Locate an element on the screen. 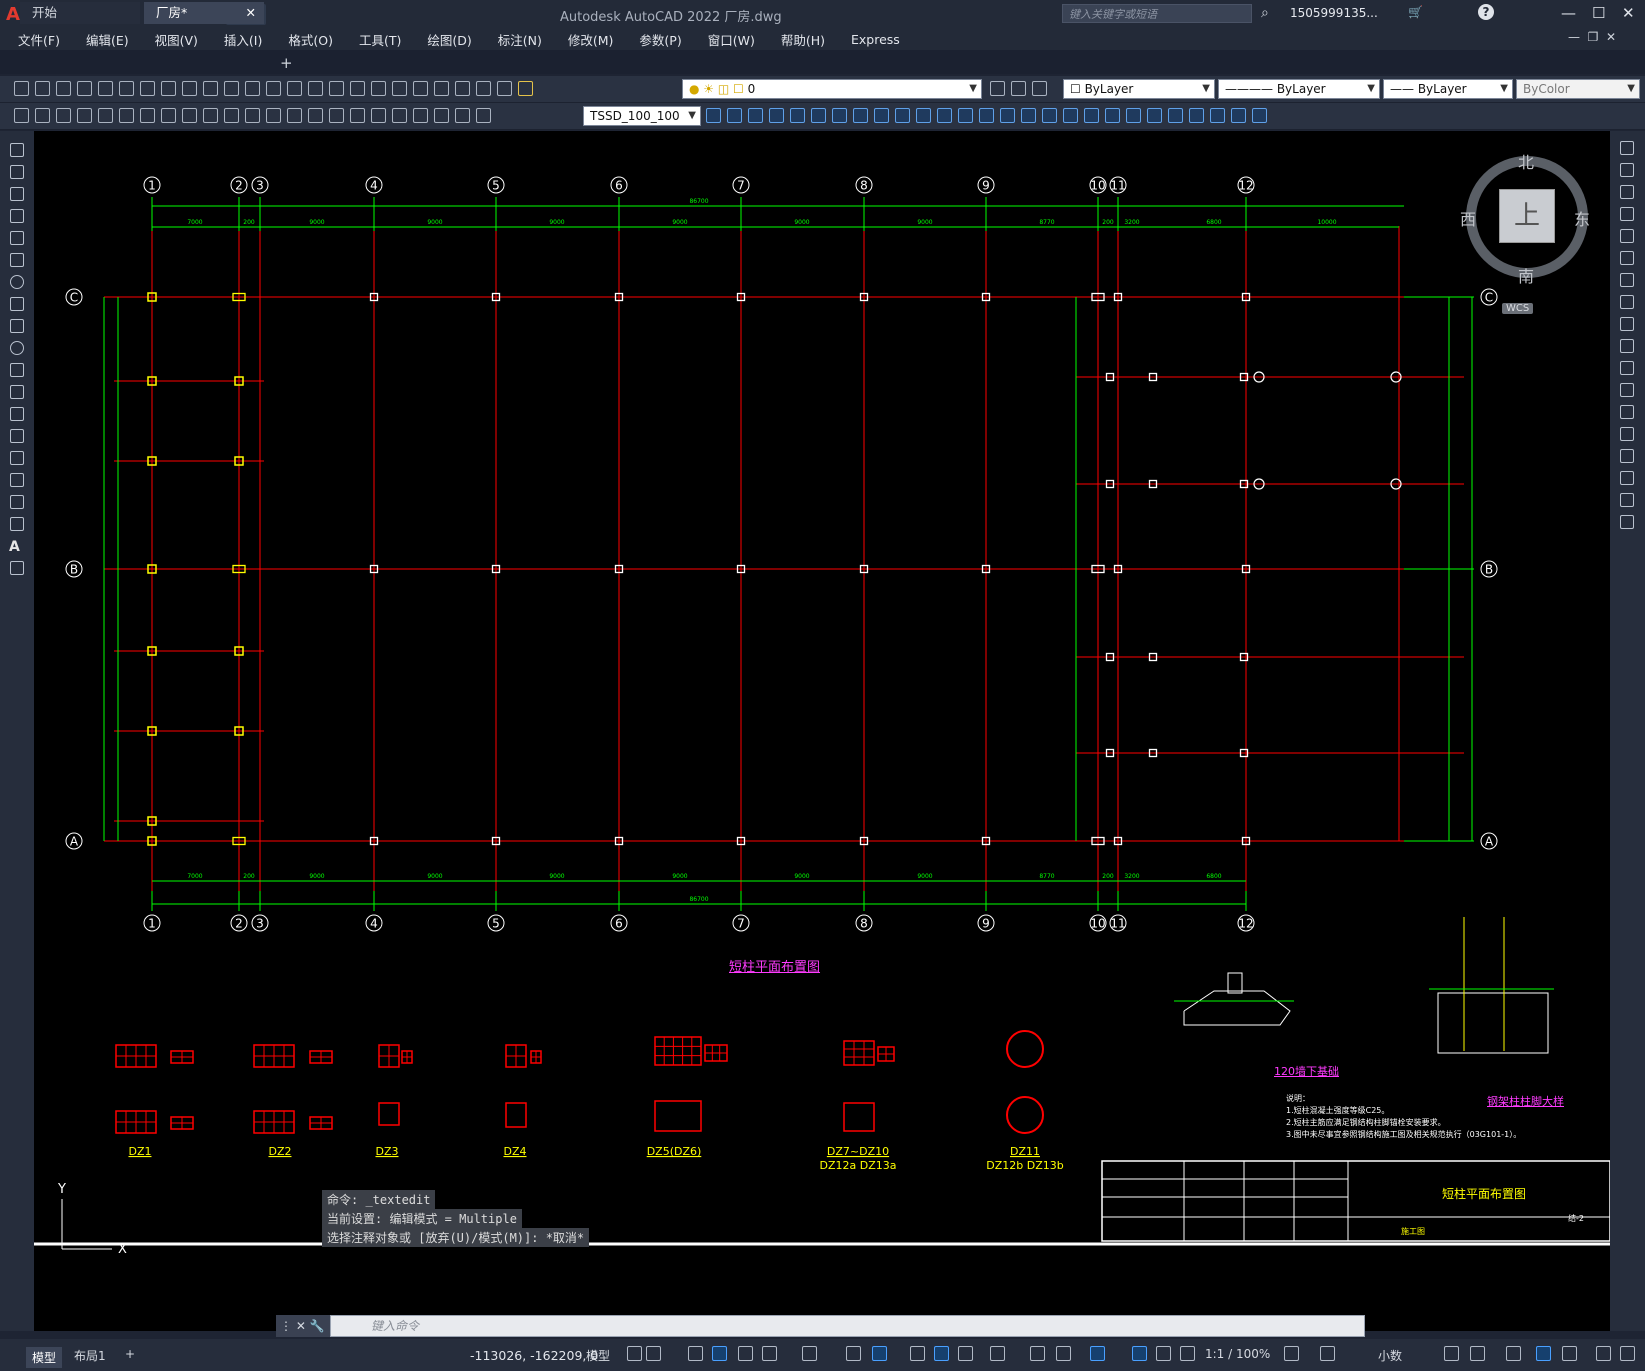  walk-icon is located at coordinates (1091, 115).